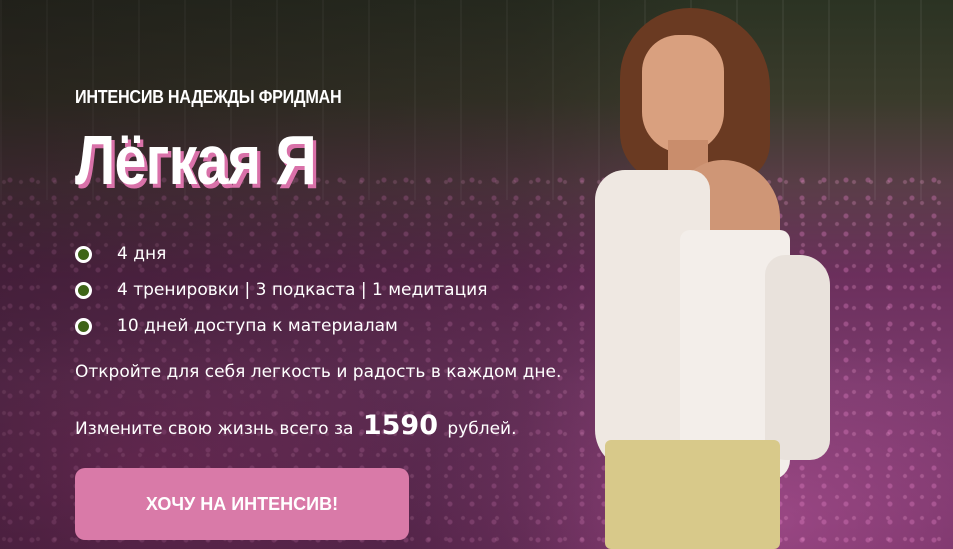  Describe the element at coordinates (482, 429) in the screenshot. I see `pricing-suffix: рублей.` at that location.